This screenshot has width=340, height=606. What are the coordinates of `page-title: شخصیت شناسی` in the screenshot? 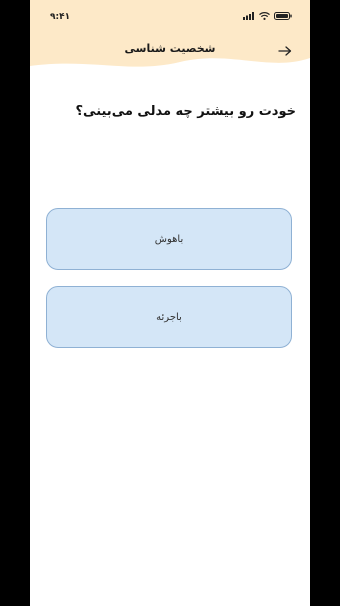 It's located at (170, 48).